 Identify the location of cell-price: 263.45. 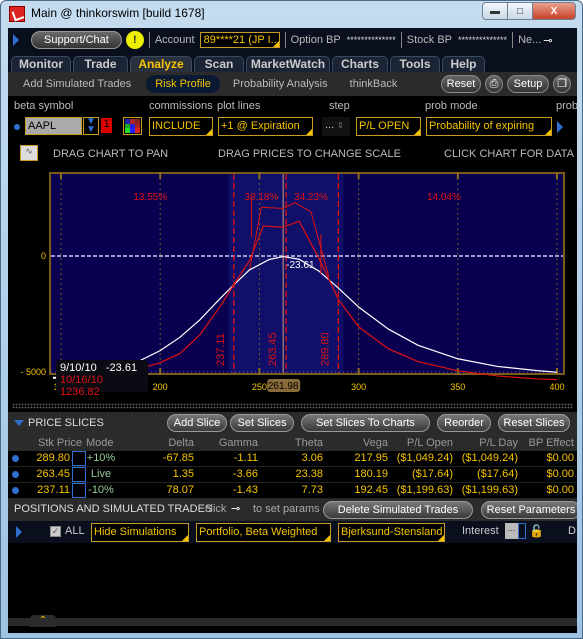
(46, 474).